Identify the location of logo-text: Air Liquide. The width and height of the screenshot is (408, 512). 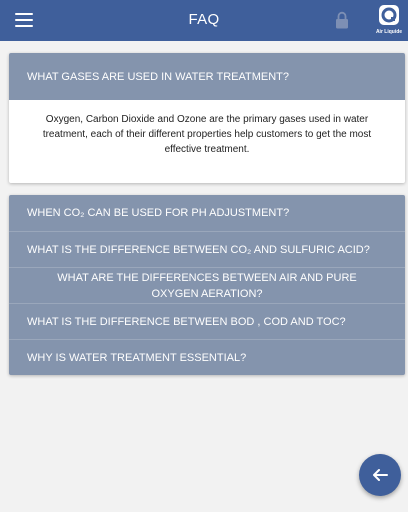
(389, 32).